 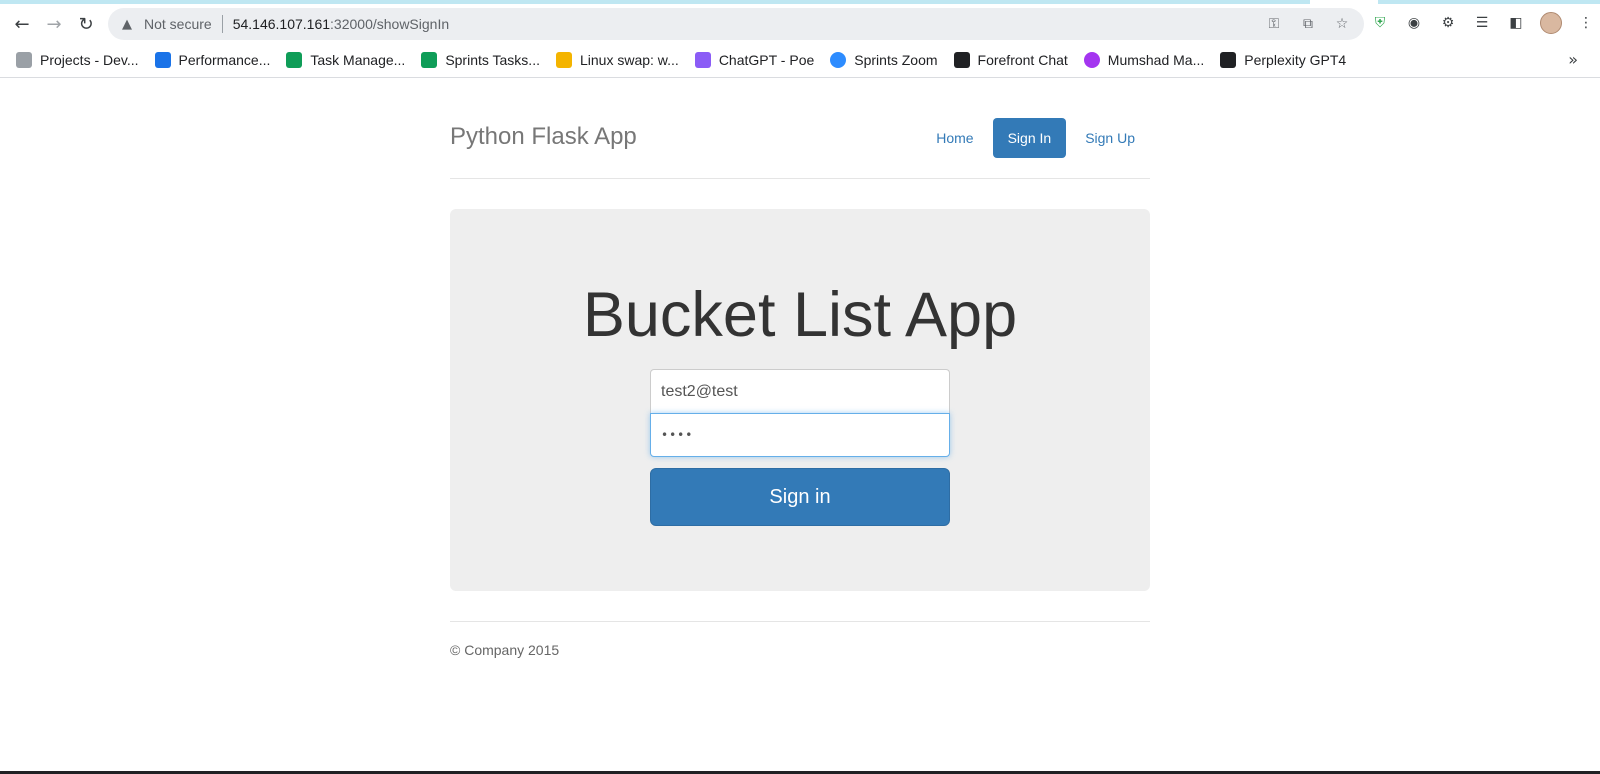 What do you see at coordinates (884, 60) in the screenshot?
I see `bookmark-item: Sprints Zoom` at bounding box center [884, 60].